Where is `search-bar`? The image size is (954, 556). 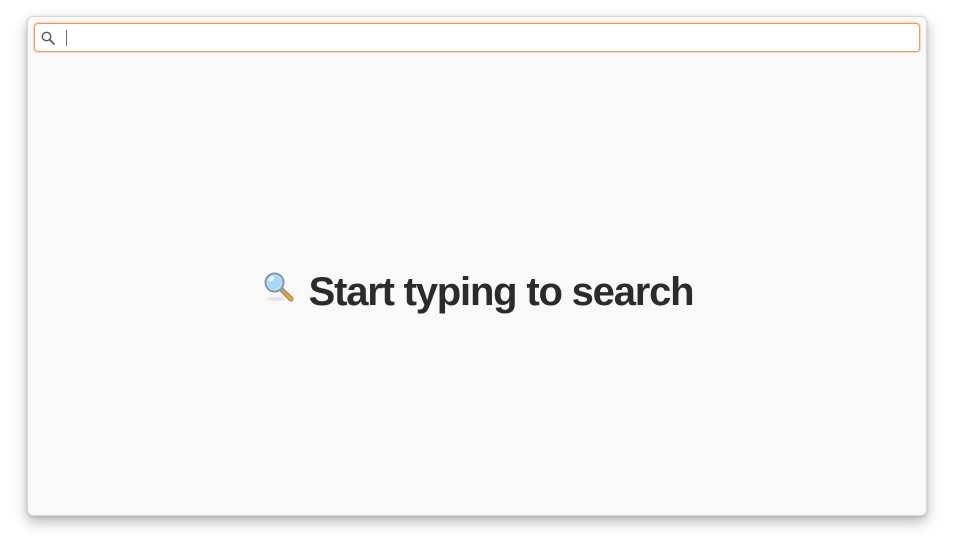
search-bar is located at coordinates (477, 37).